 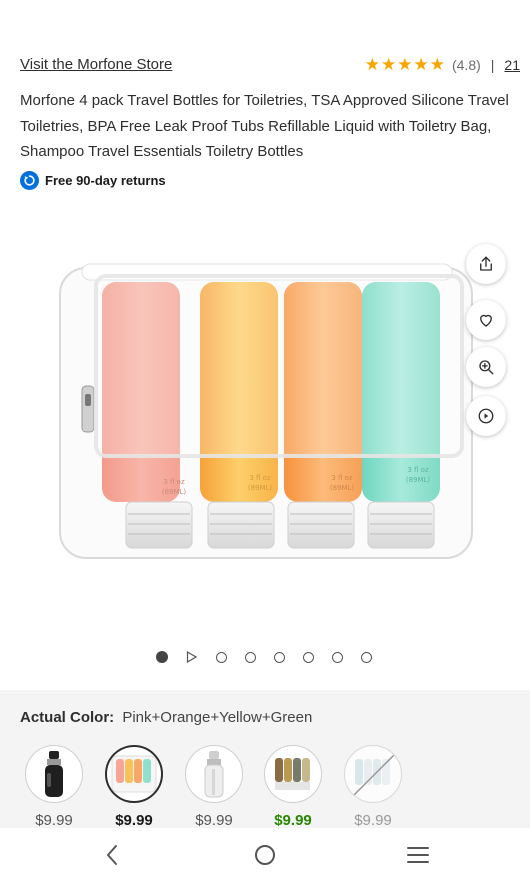 What do you see at coordinates (512, 65) in the screenshot?
I see `review-count-link: 21` at bounding box center [512, 65].